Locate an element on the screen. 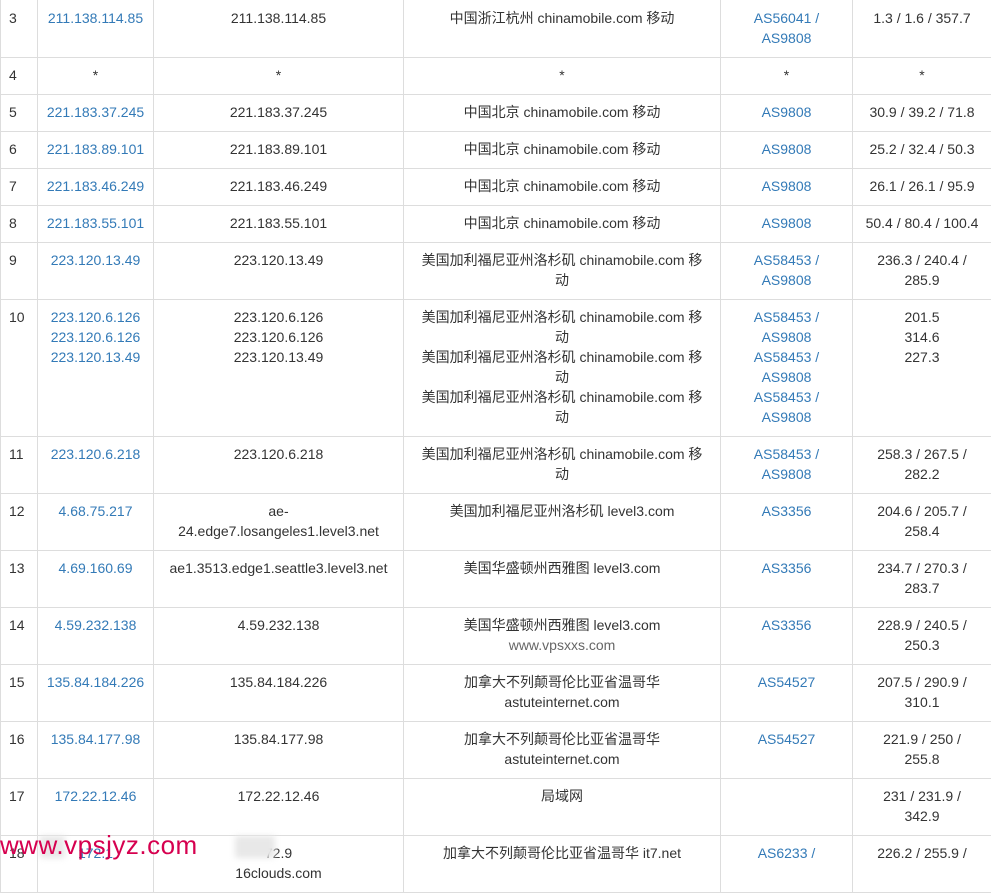 This screenshot has height=893, width=991. cell-text: 223.120.6.126 is located at coordinates (278, 317).